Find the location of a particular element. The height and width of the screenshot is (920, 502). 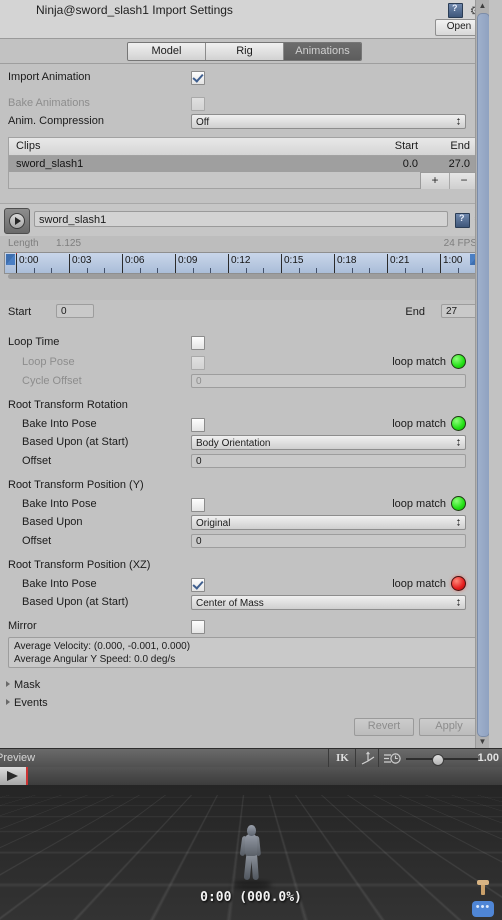

speed-slider-knob is located at coordinates (438, 760).